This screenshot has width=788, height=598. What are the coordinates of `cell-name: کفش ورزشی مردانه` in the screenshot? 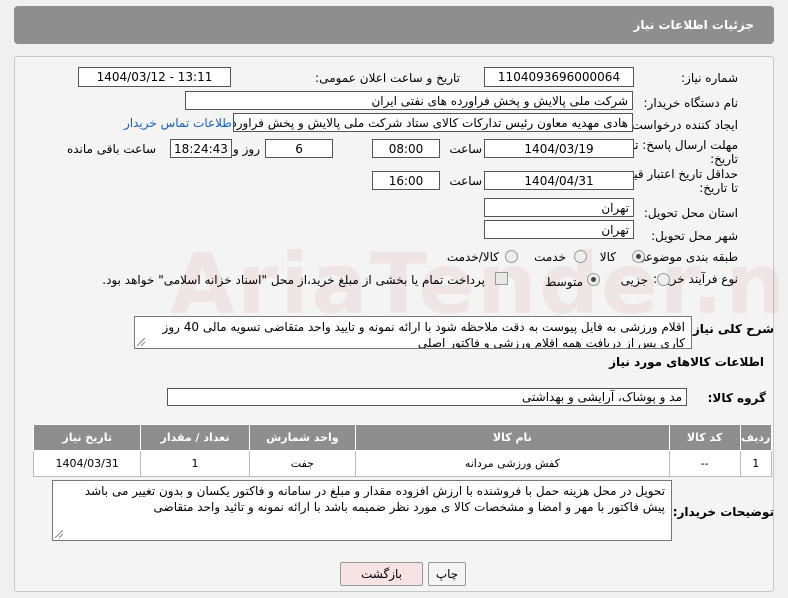 It's located at (512, 463).